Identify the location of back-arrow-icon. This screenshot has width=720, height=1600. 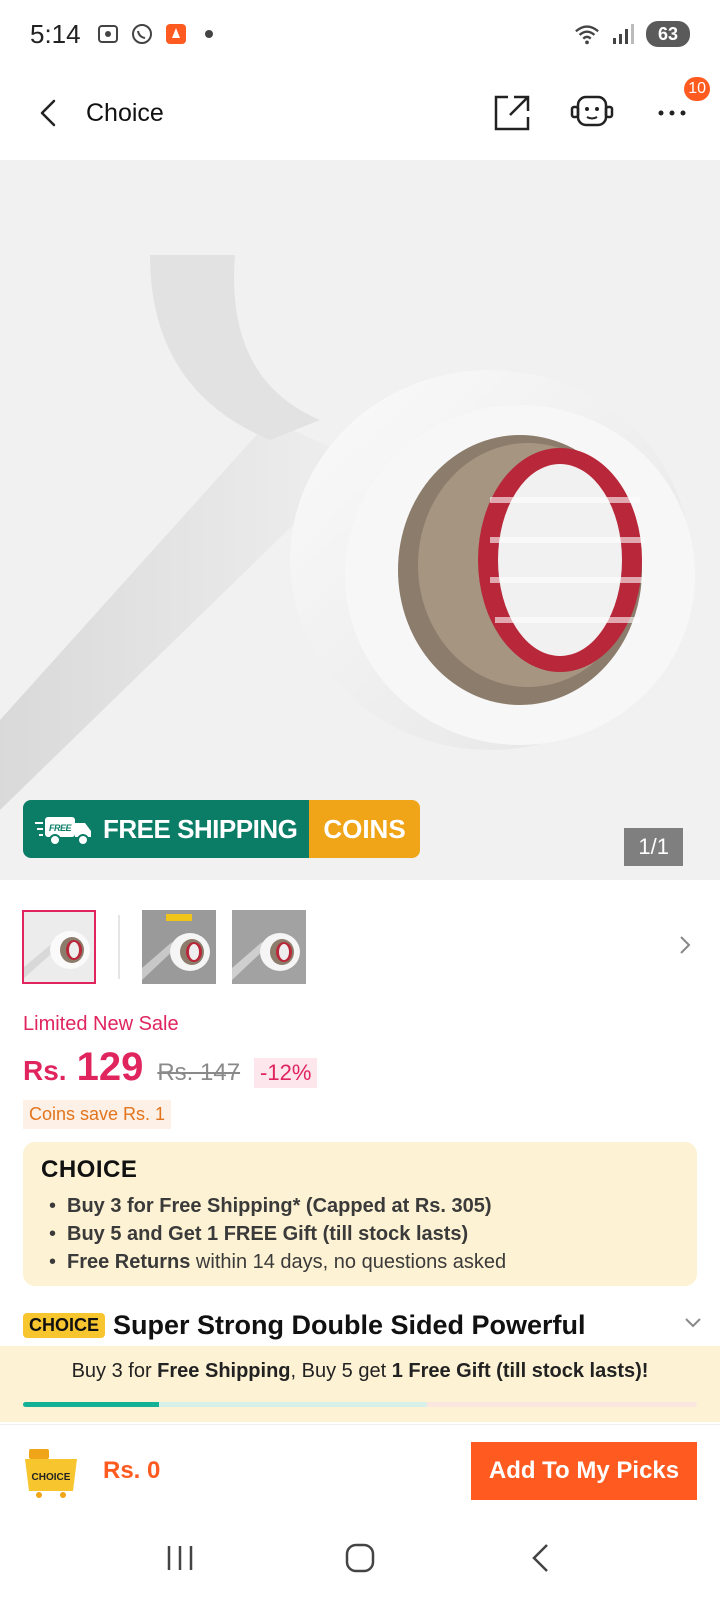
(48, 113).